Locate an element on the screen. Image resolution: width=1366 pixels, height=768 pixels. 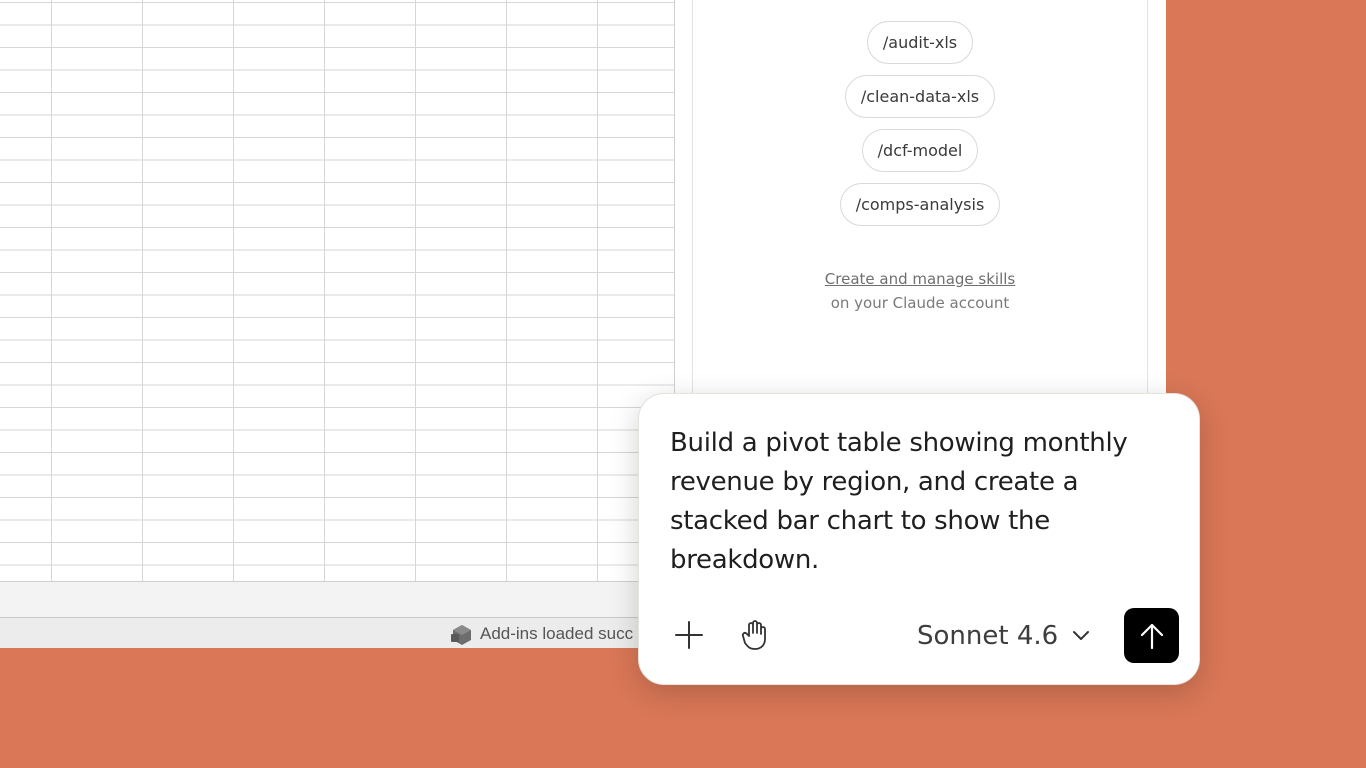
plus-icon is located at coordinates (689, 635).